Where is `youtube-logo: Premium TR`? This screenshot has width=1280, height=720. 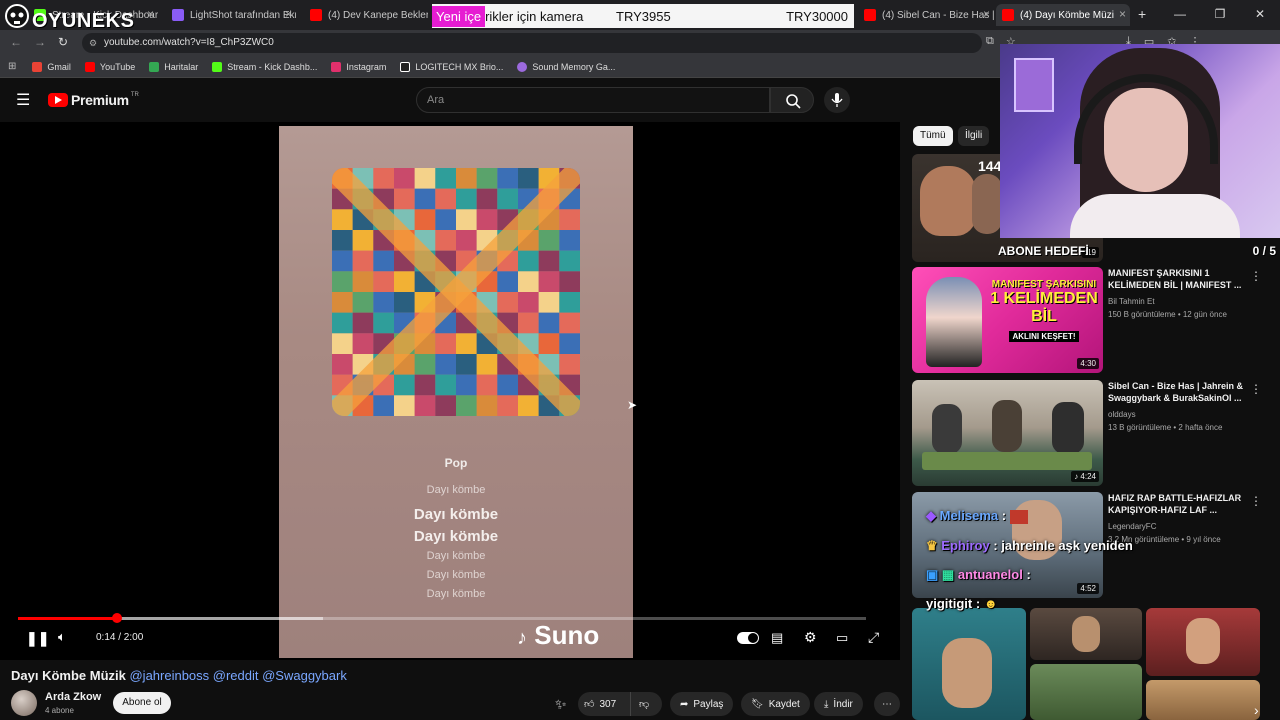
youtube-logo: Premium TR is located at coordinates (93, 100).